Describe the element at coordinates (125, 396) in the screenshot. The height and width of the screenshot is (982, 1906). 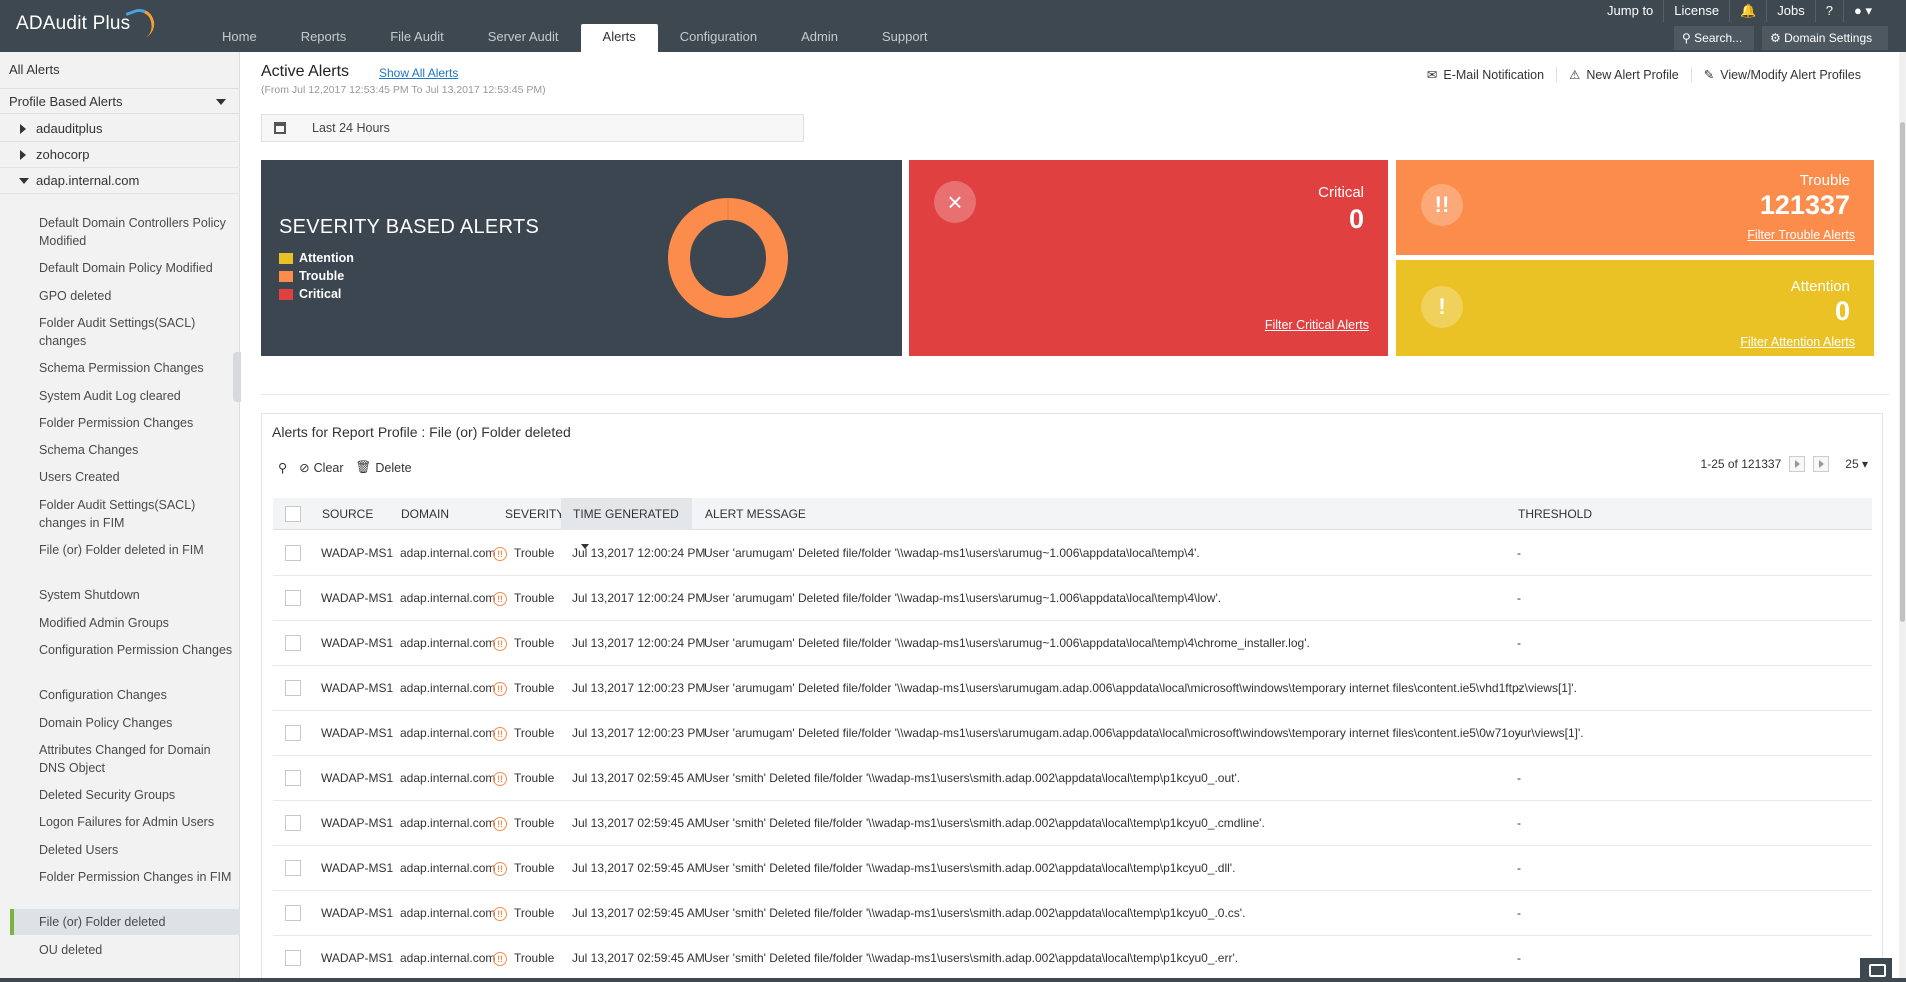
I see `sidebar-alert-item: System Audit Log cleared` at that location.